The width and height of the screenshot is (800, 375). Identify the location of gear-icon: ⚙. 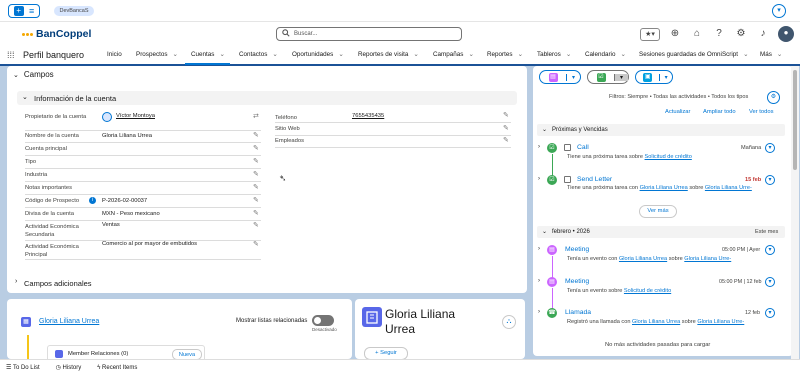
(741, 34).